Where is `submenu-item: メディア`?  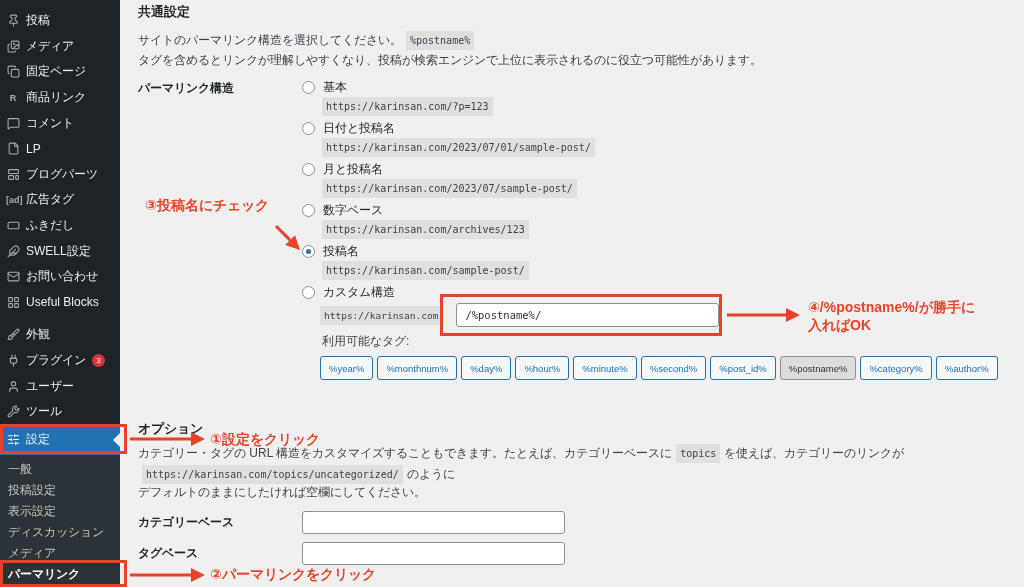
submenu-item: メディア is located at coordinates (60, 553).